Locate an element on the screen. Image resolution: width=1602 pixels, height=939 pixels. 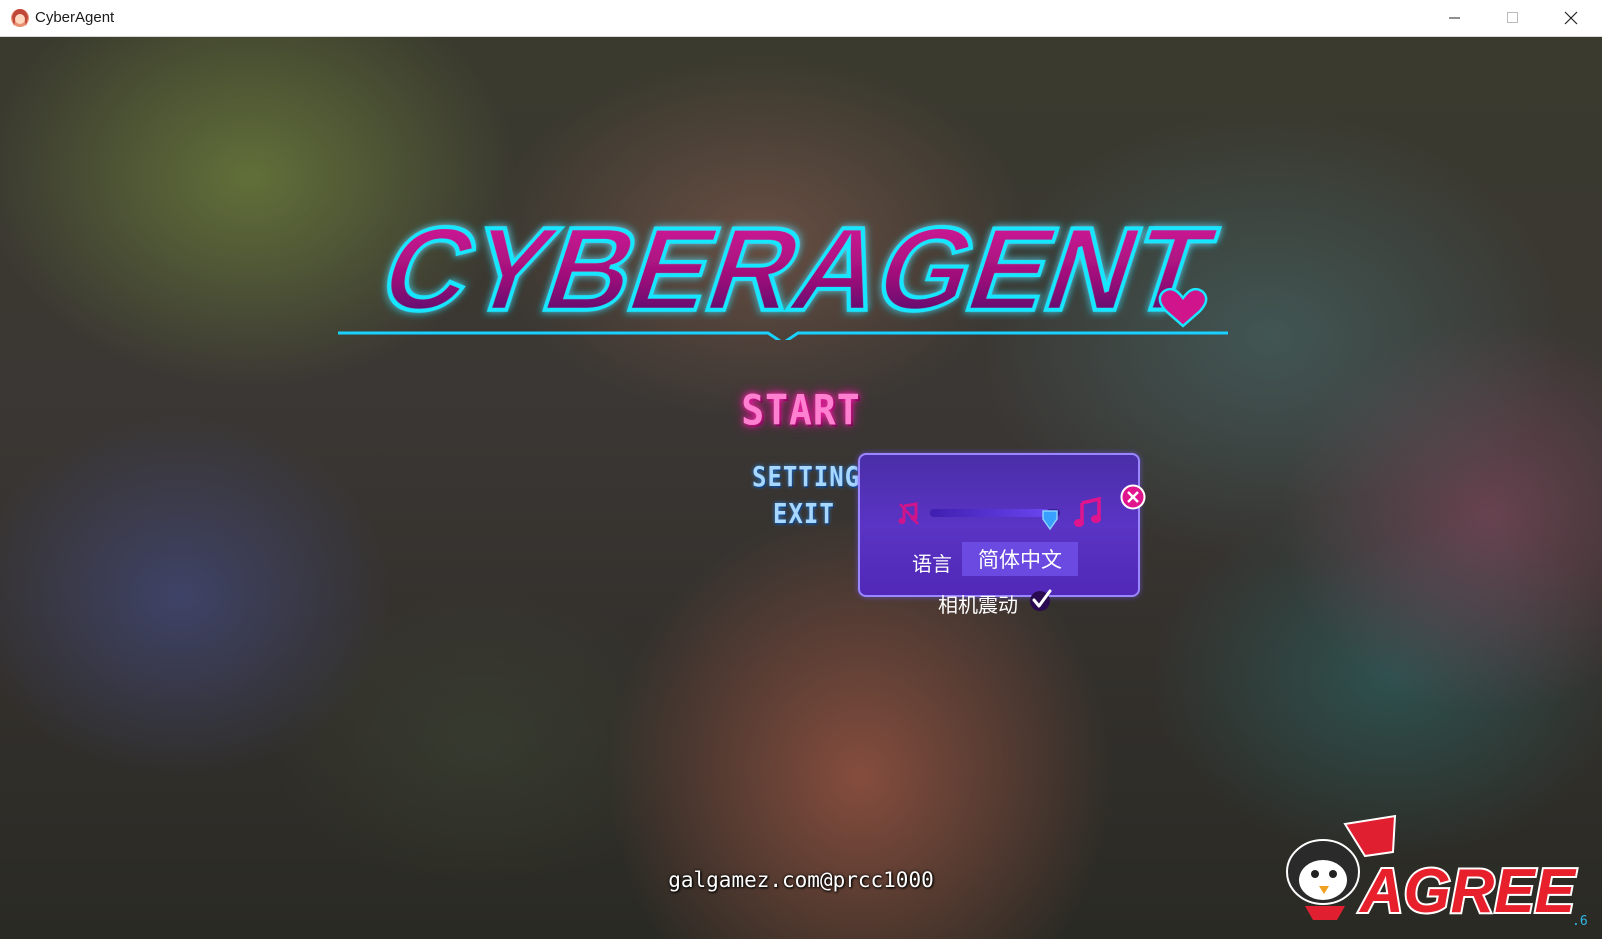
logo-text: CYBERAGENT is located at coordinates (797, 269).